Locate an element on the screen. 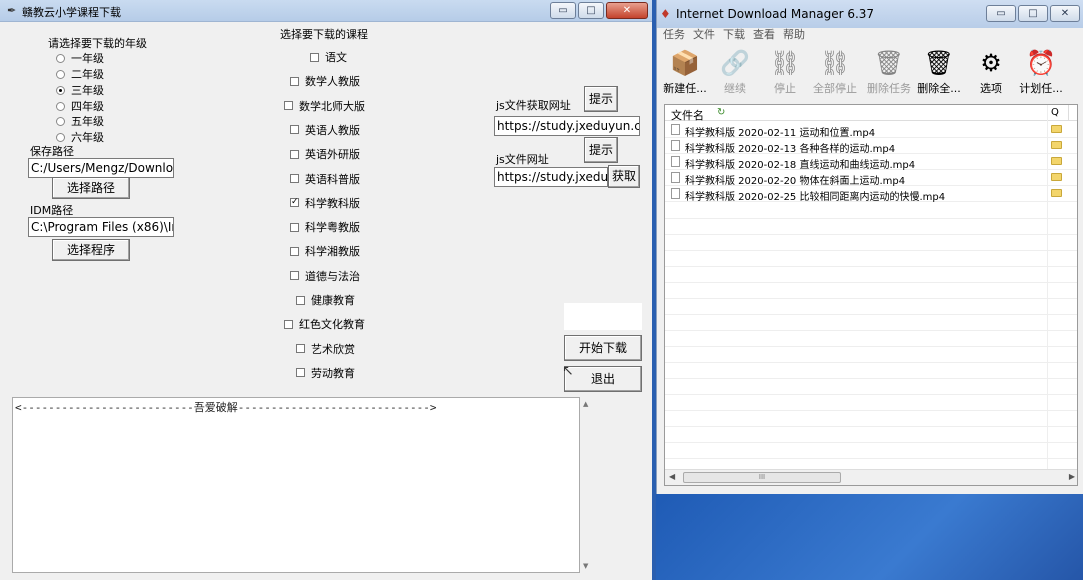  course-checkbox-4: 英语人教版 is located at coordinates (325, 130).